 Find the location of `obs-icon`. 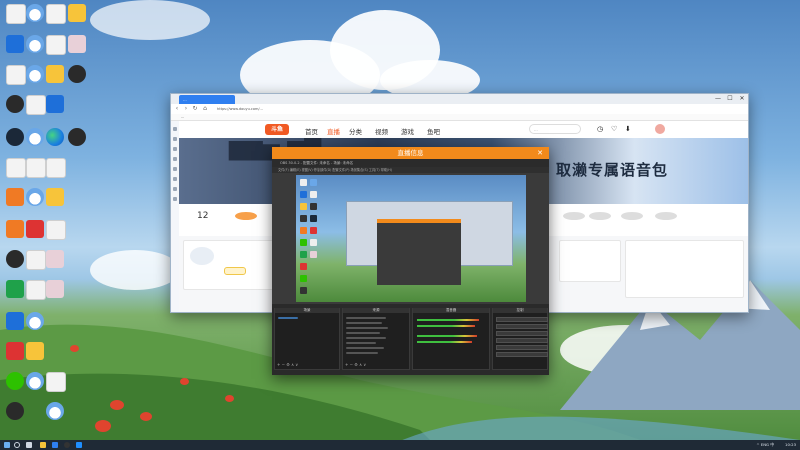

obs-icon is located at coordinates (15, 104).